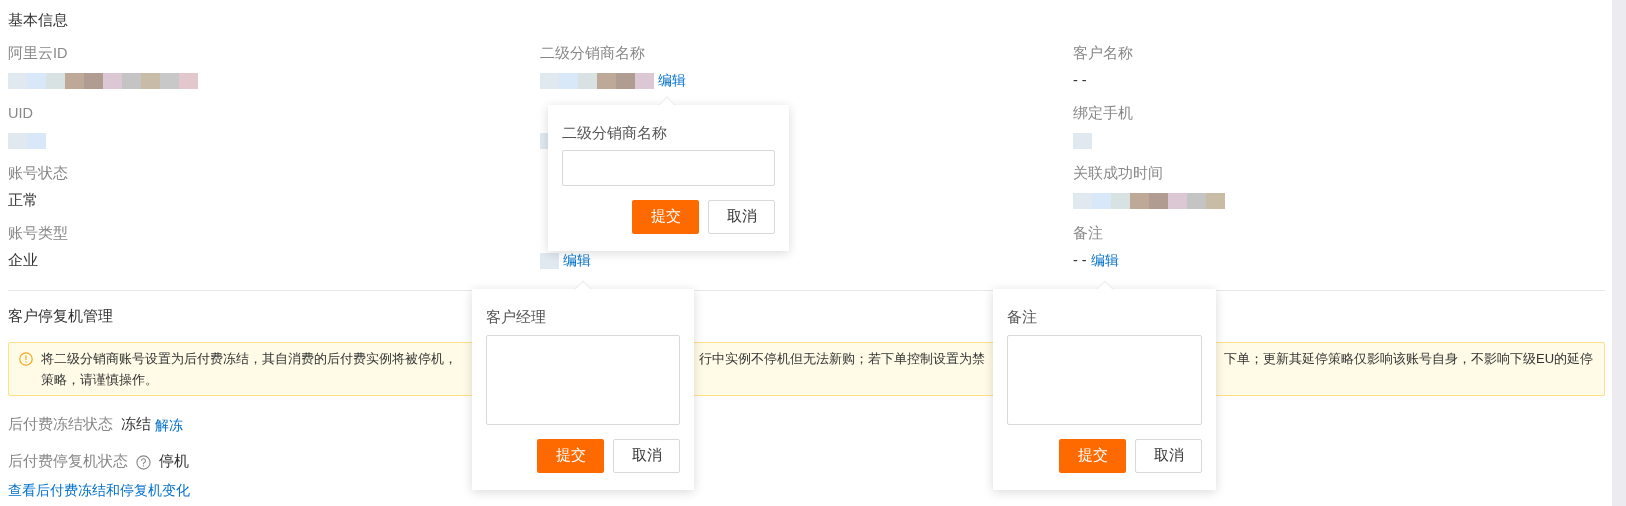  Describe the element at coordinates (26, 359) in the screenshot. I see `warning-icon` at that location.